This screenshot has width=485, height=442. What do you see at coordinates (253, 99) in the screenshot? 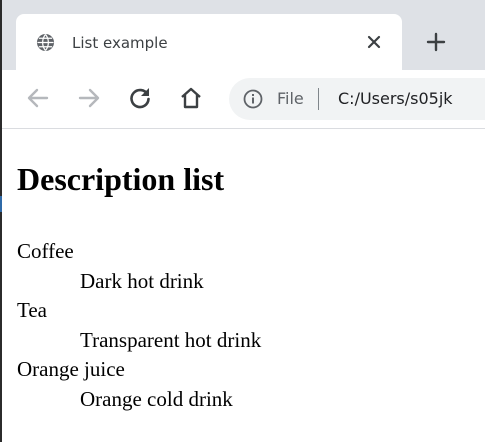
I see `info-icon` at bounding box center [253, 99].